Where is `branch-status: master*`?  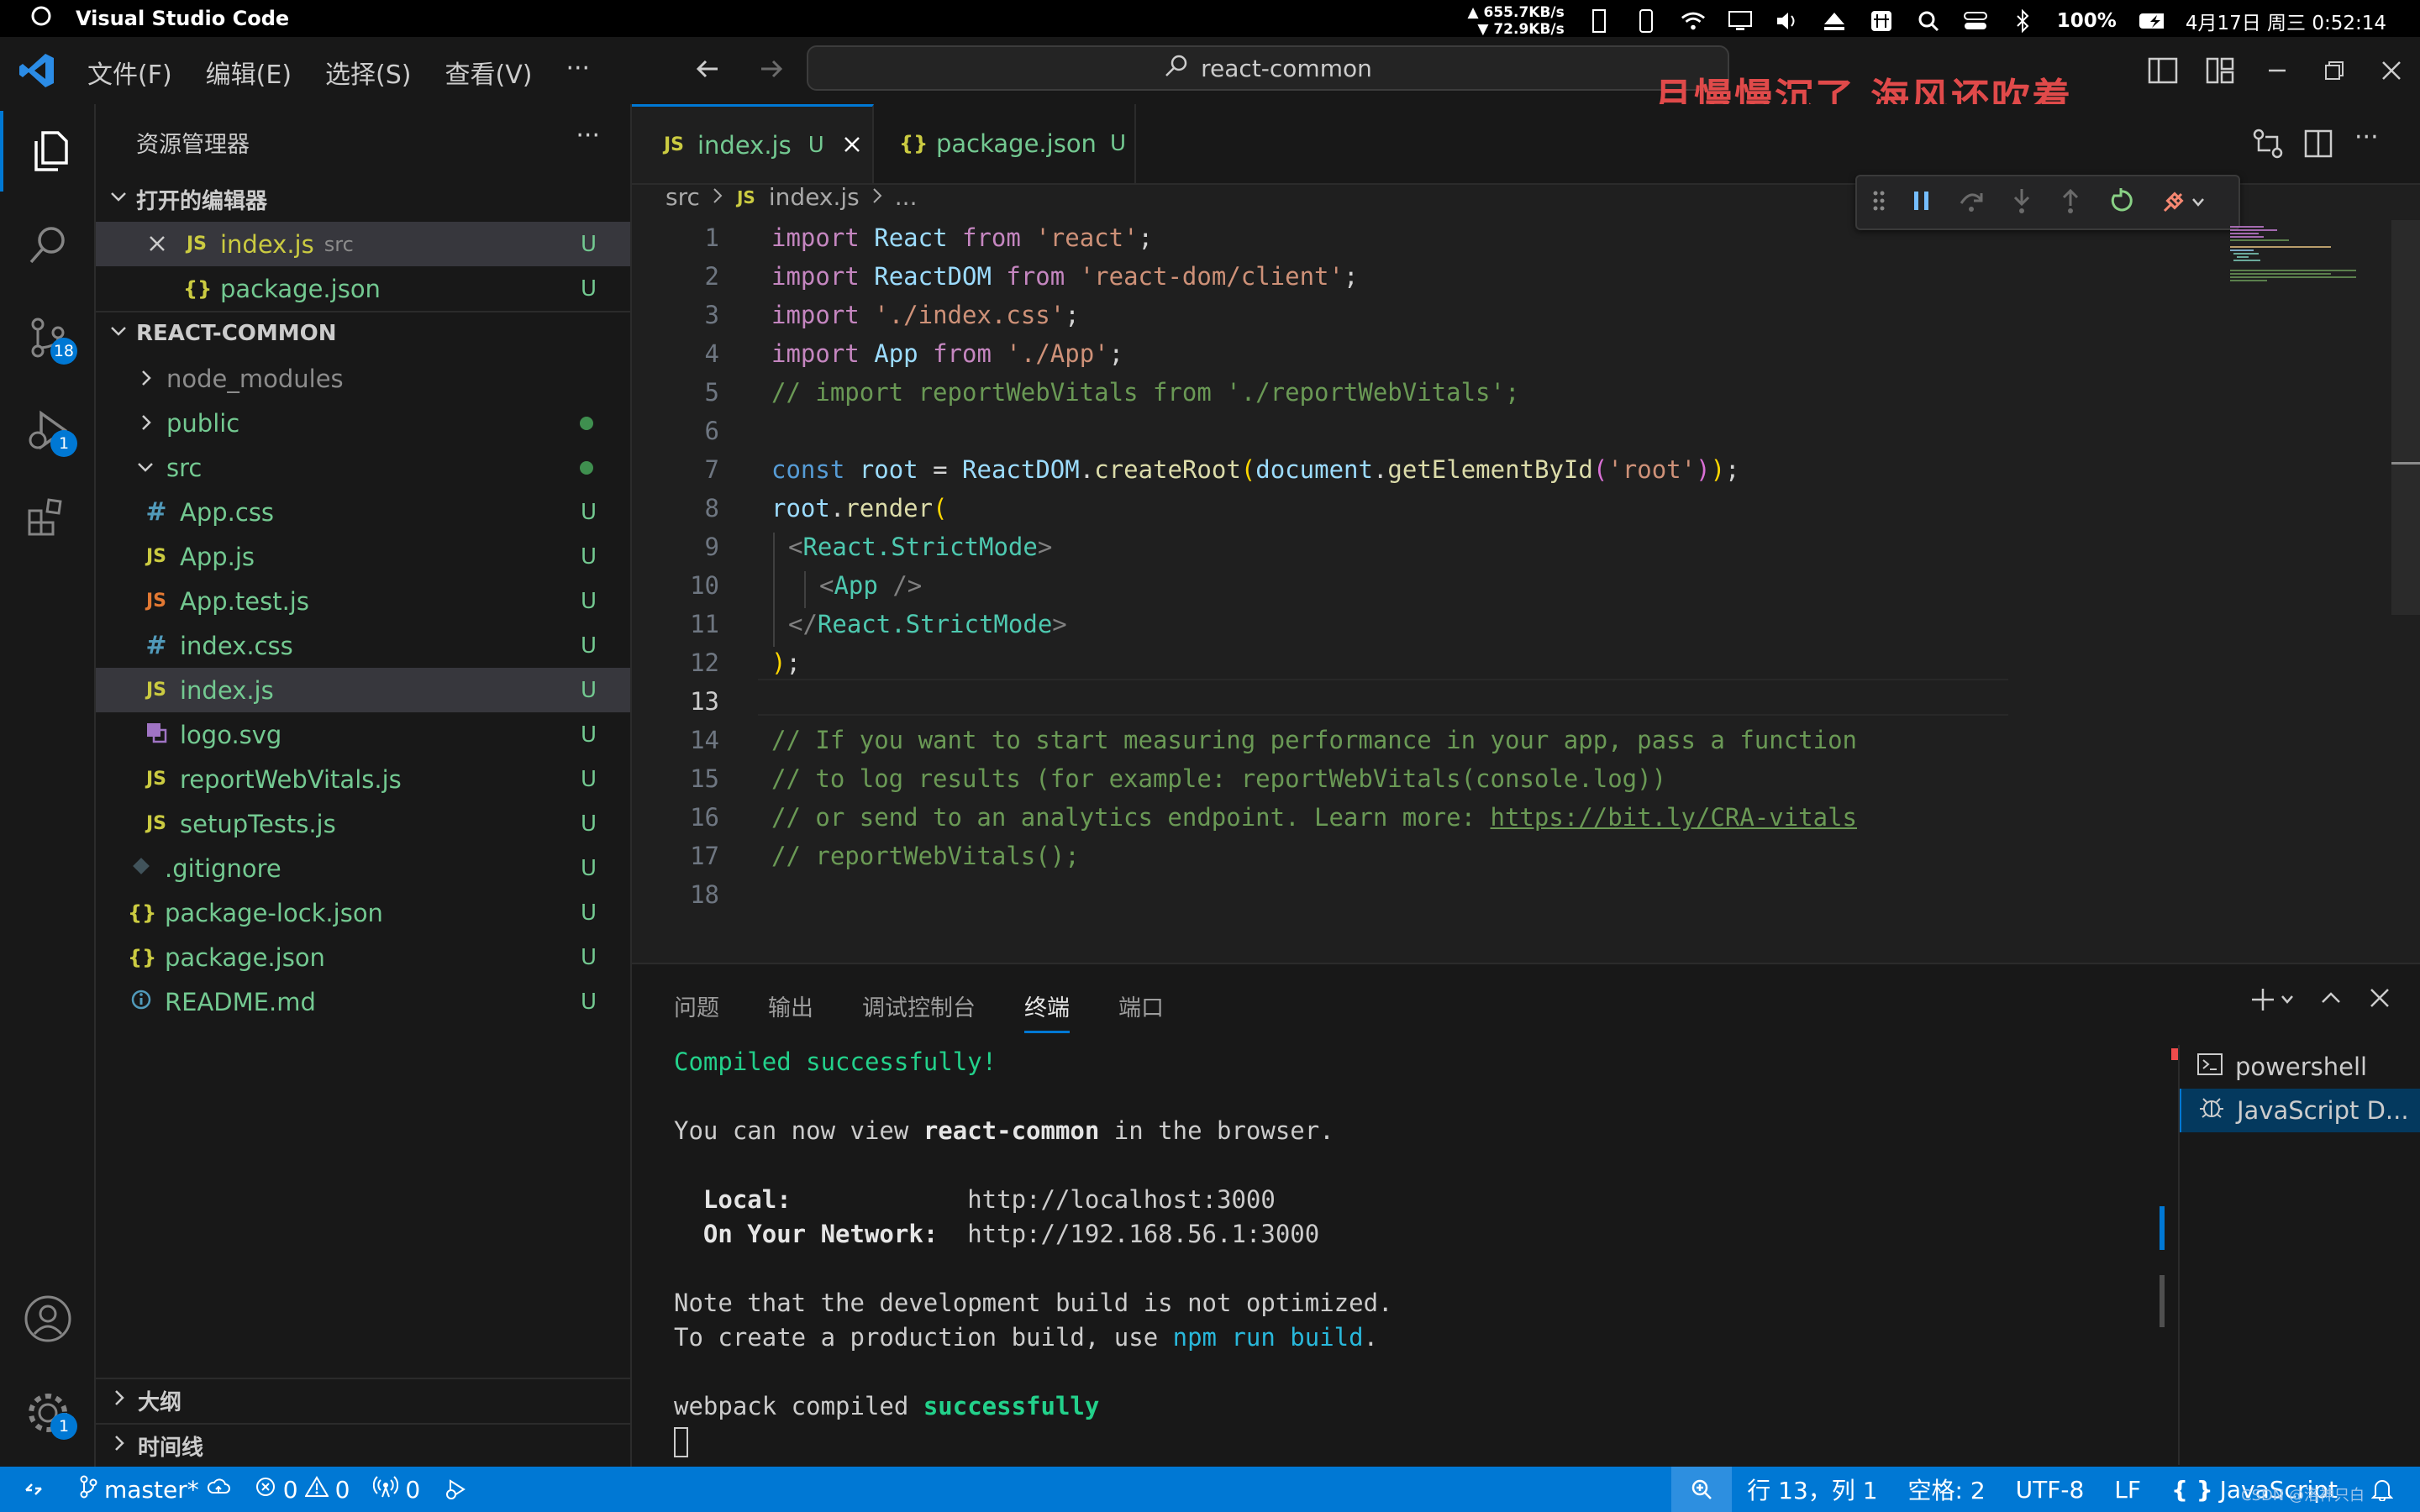 branch-status: master* is located at coordinates (155, 1489).